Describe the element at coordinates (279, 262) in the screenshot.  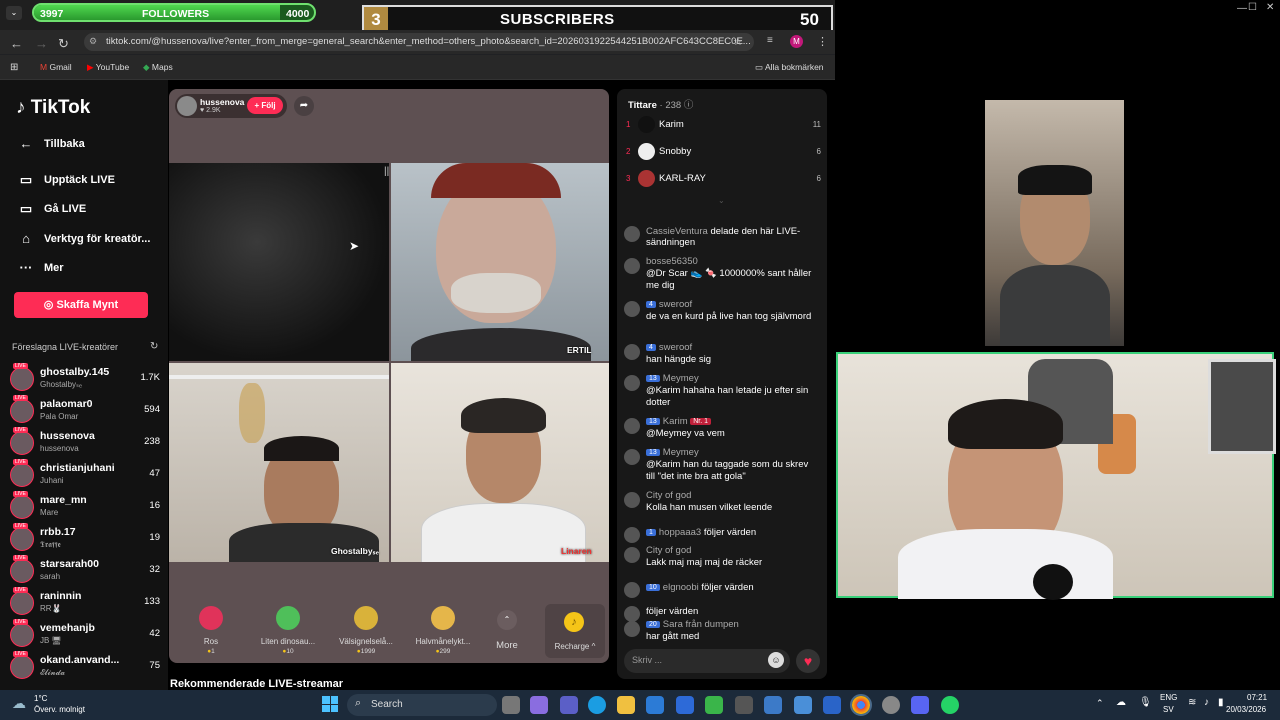
I see `video-tile-1: ||| ➤` at that location.